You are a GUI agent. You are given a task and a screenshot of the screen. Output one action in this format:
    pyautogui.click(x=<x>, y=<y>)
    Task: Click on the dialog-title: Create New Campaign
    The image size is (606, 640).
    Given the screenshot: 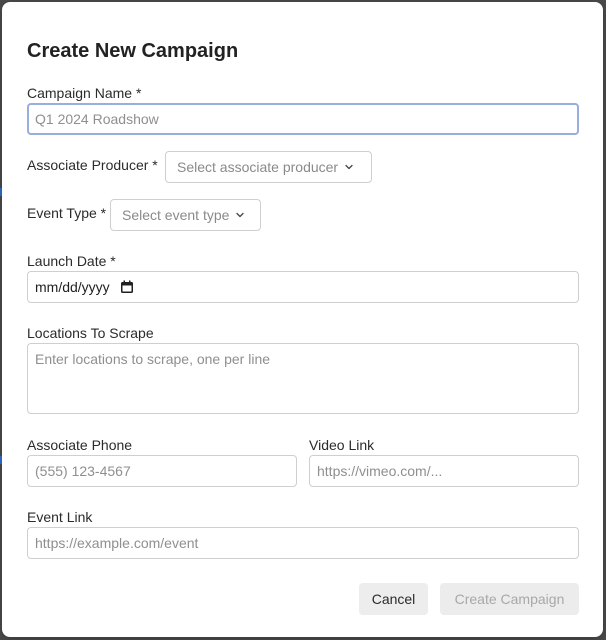 What is the action you would take?
    pyautogui.click(x=133, y=51)
    